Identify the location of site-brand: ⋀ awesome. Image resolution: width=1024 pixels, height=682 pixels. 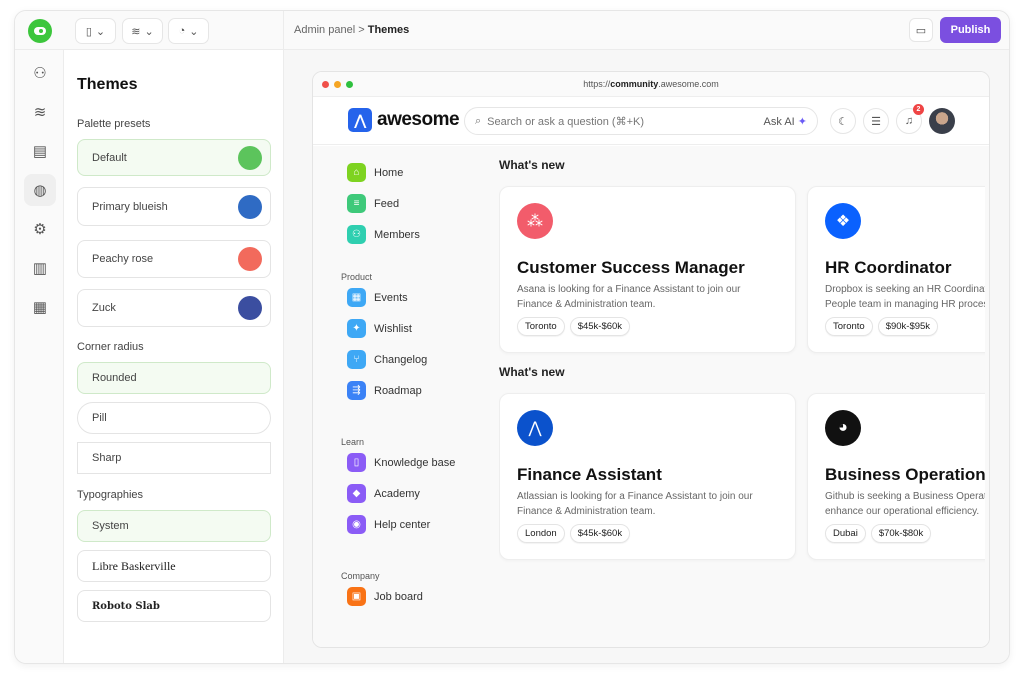
(404, 120).